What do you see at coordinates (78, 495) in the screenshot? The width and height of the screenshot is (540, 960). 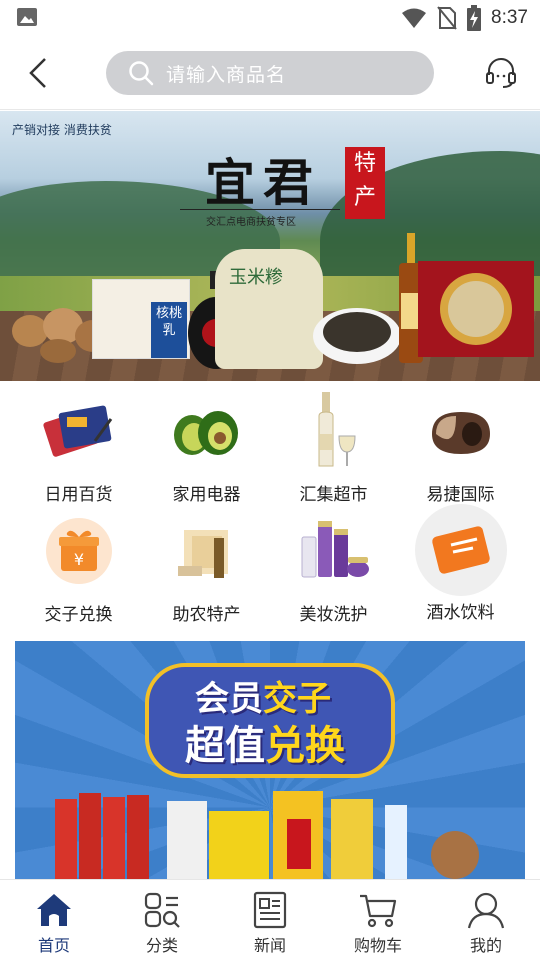 I see `category-label: 日用百货` at bounding box center [78, 495].